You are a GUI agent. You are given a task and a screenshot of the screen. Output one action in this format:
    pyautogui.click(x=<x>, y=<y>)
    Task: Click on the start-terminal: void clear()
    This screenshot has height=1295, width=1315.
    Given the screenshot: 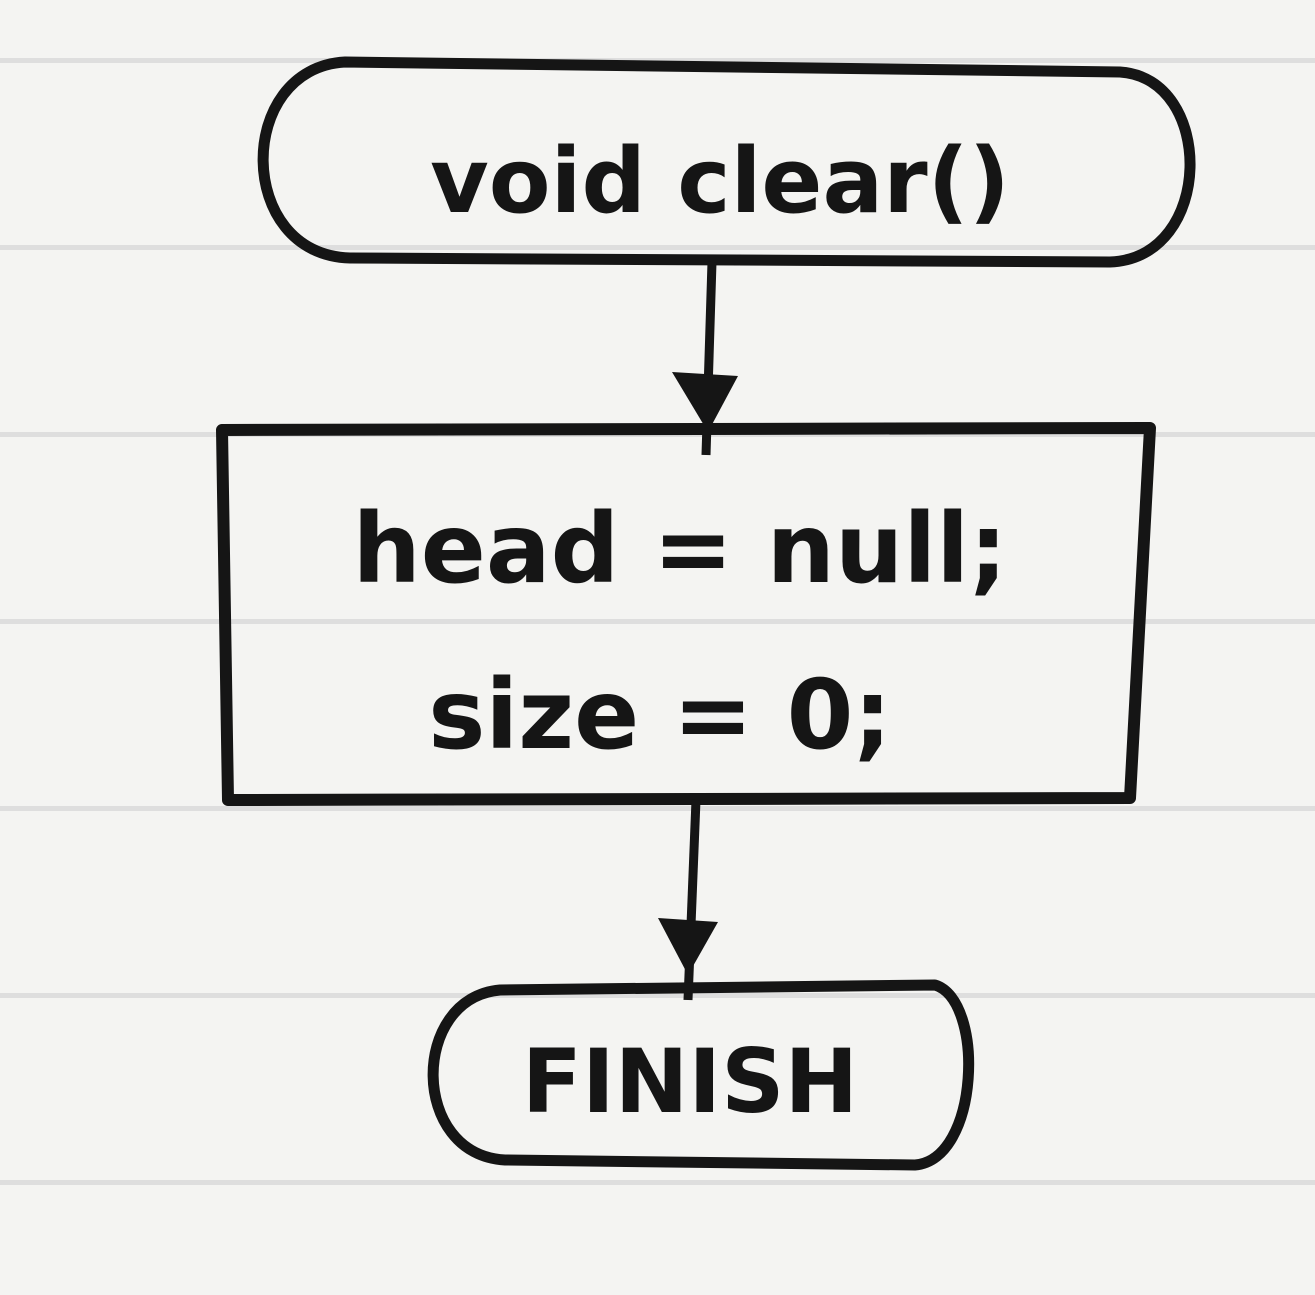 What is the action you would take?
    pyautogui.click(x=726, y=162)
    